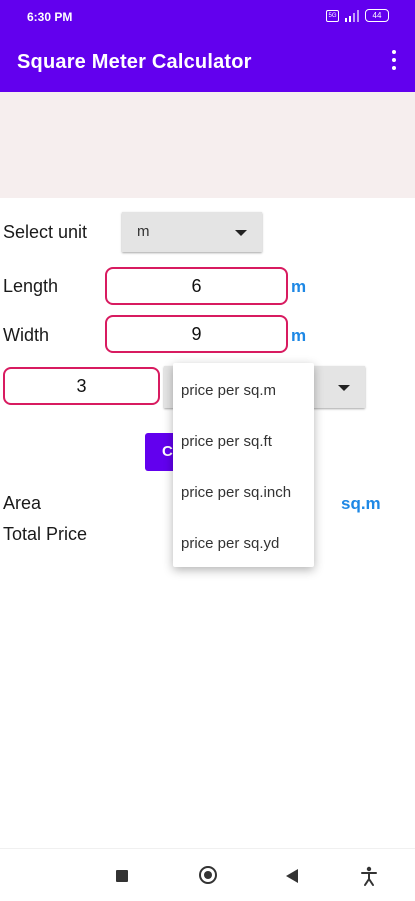 The width and height of the screenshot is (415, 901). I want to click on dropdown-option: price per sq.ft, so click(226, 441).